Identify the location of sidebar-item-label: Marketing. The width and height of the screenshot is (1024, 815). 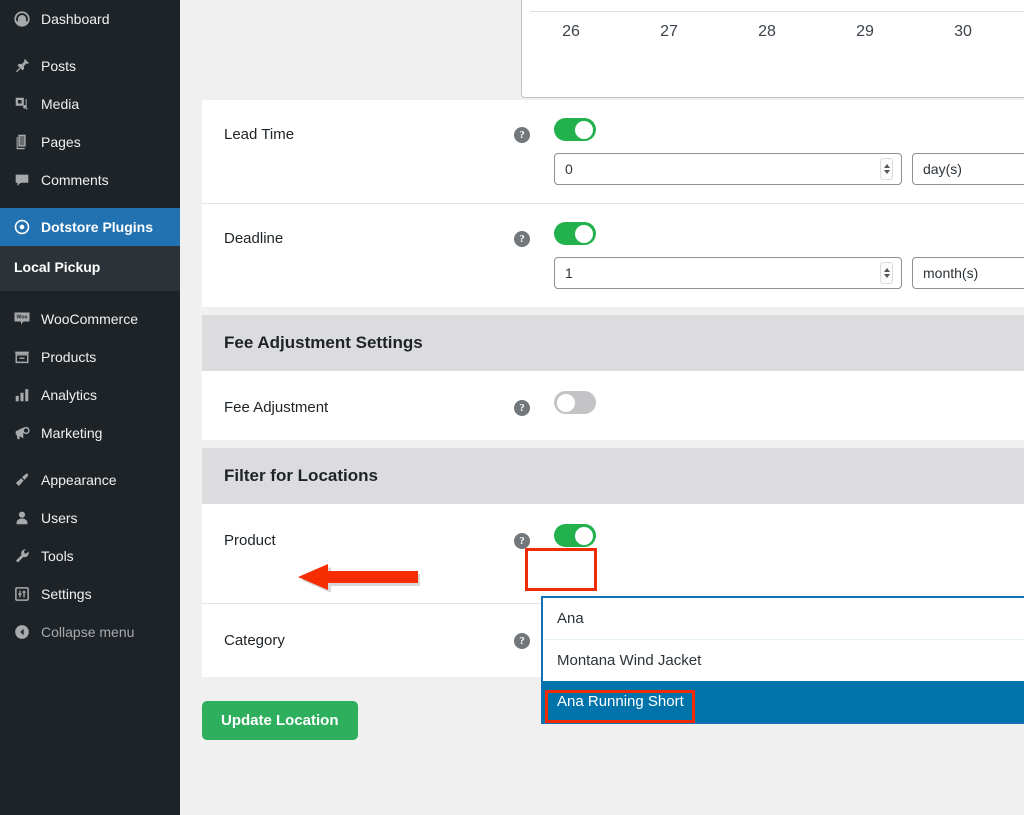
(72, 432).